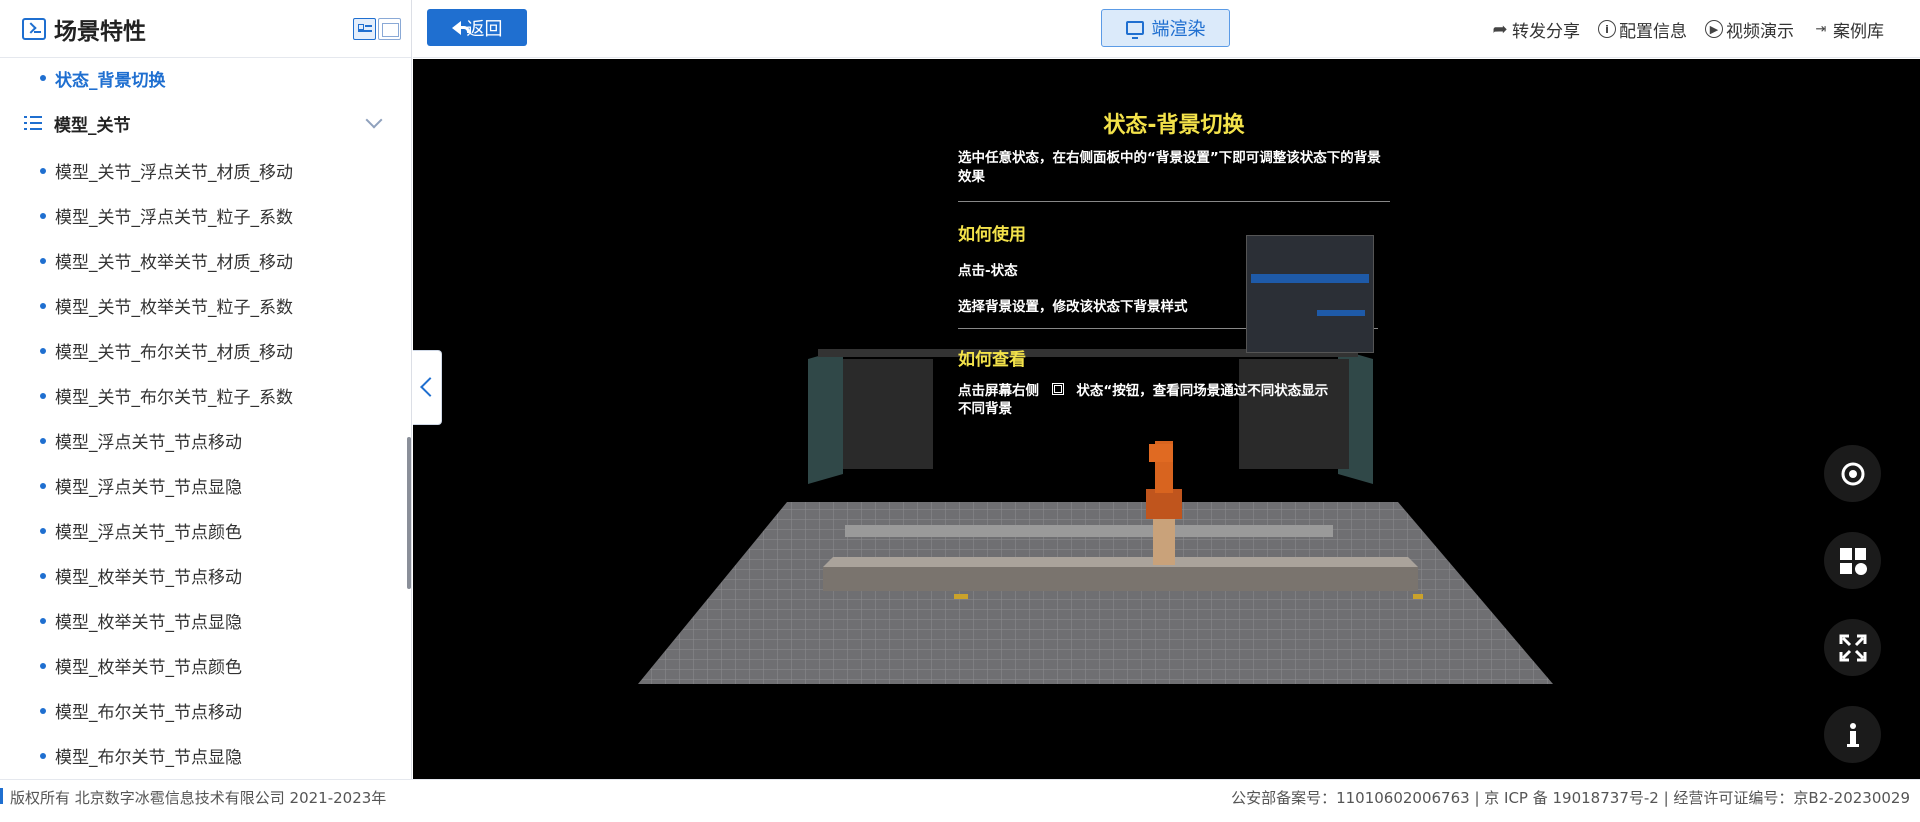 The width and height of the screenshot is (1920, 822). Describe the element at coordinates (148, 488) in the screenshot. I see `sidebar-item-label: 模型_浮点关节_节点显隐` at that location.